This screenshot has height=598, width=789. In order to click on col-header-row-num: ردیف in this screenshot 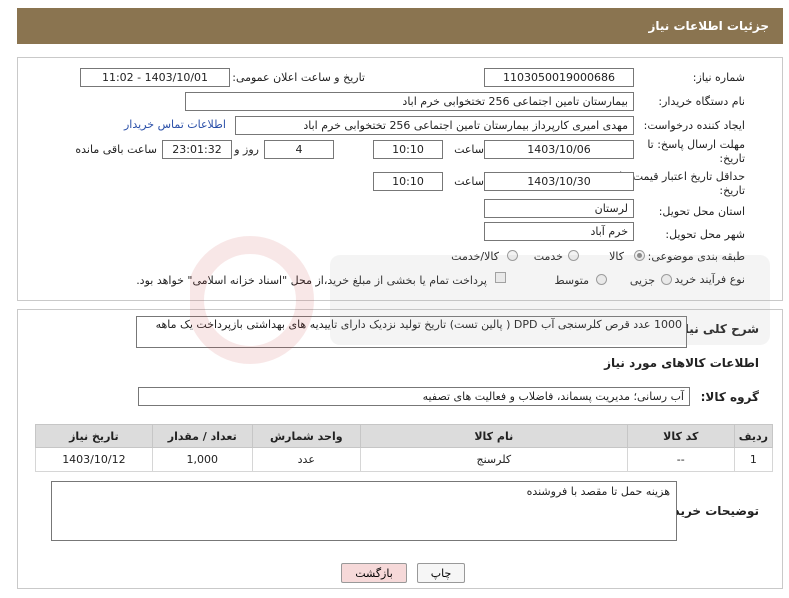, I will do `click(753, 436)`.